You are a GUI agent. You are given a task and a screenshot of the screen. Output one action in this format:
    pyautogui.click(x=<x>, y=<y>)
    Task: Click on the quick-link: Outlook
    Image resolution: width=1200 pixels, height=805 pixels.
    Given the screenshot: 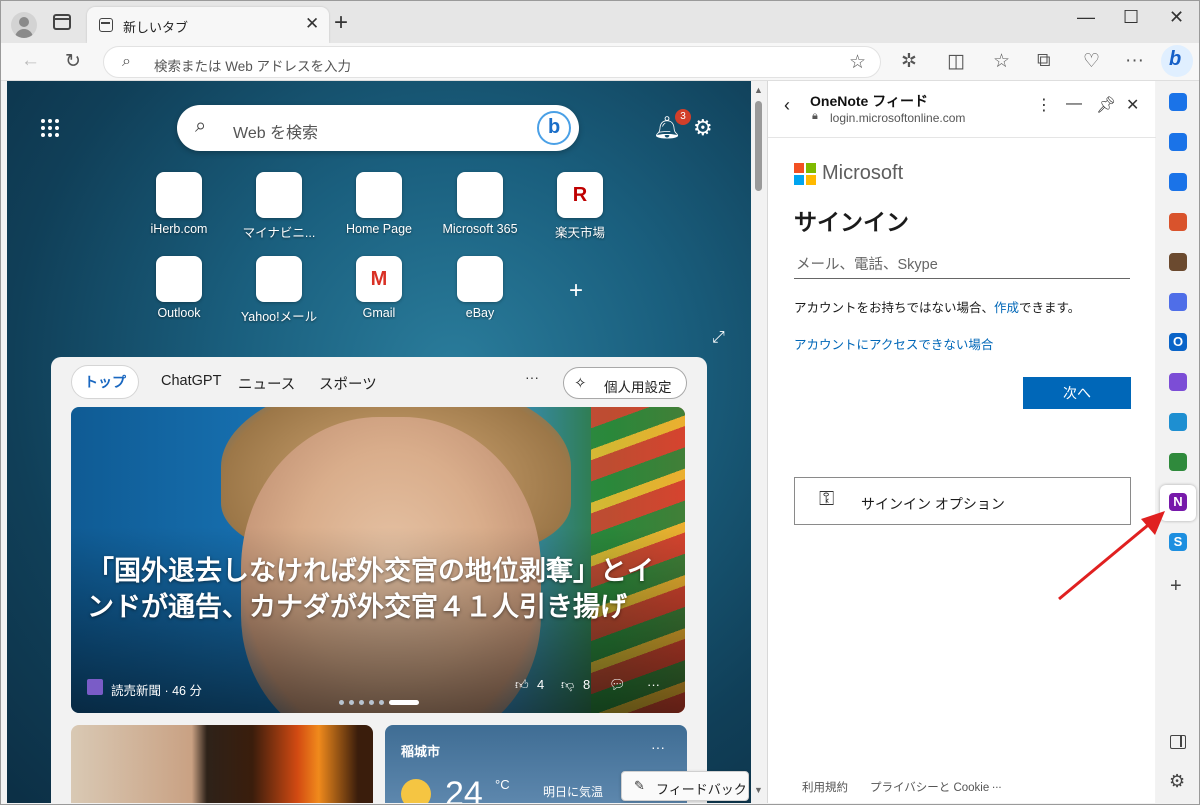 What is the action you would take?
    pyautogui.click(x=179, y=296)
    